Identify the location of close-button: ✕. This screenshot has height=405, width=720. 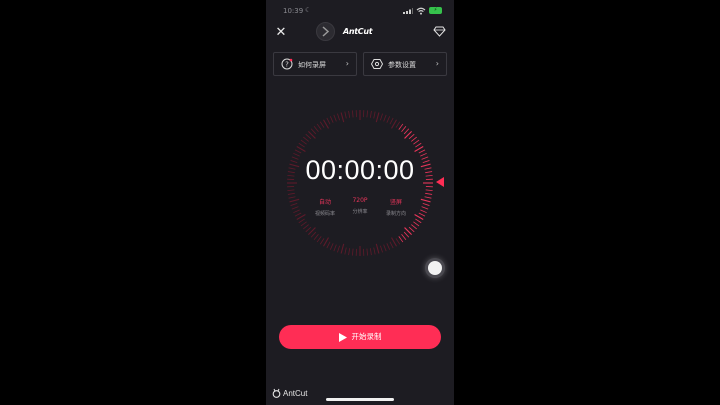
(281, 33).